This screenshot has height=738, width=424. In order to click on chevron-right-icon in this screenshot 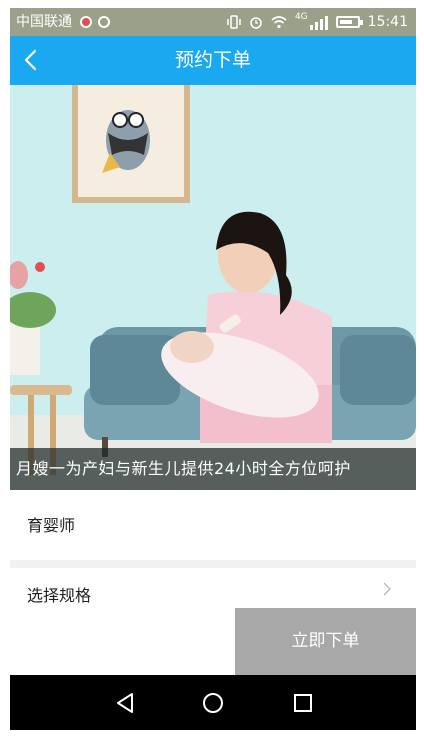, I will do `click(387, 589)`.